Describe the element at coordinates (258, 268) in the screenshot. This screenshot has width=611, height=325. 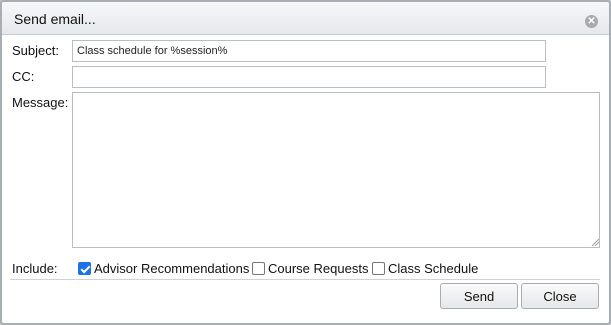
I see `course-requests-checkbox` at that location.